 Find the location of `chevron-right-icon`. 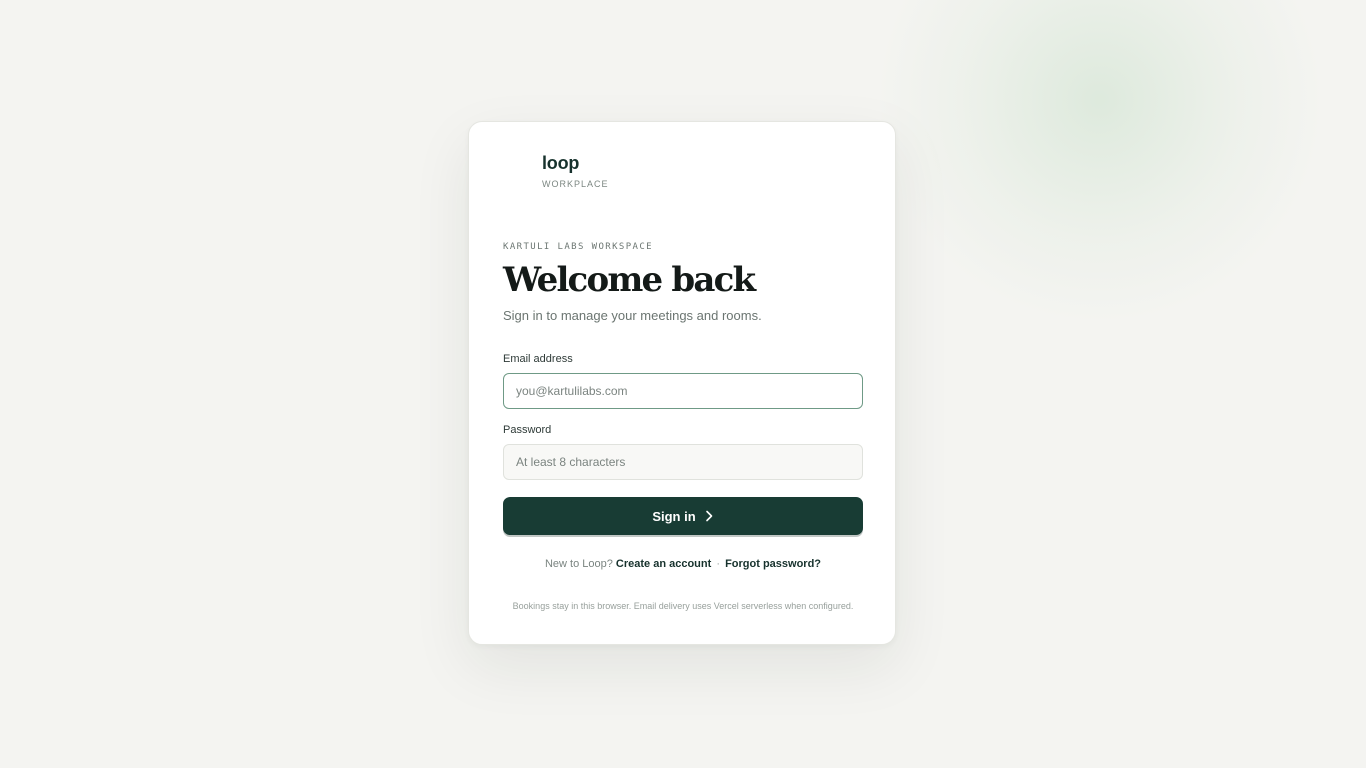

chevron-right-icon is located at coordinates (709, 516).